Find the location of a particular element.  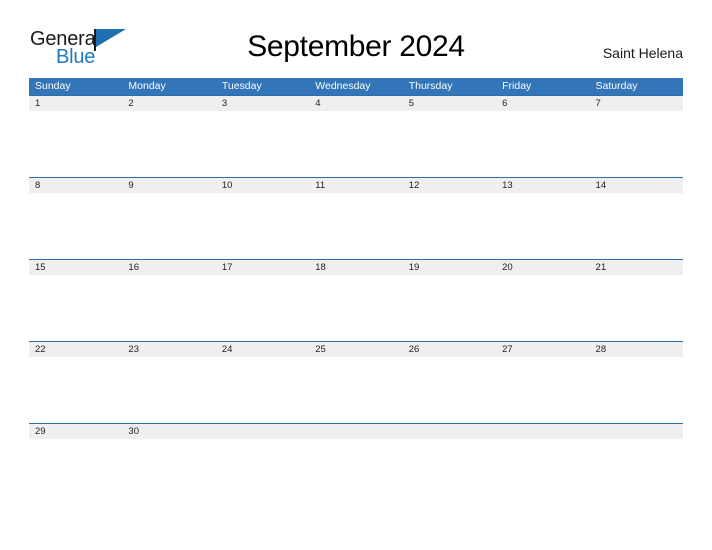

weekday-header-tuesday: Tuesday is located at coordinates (241, 86).